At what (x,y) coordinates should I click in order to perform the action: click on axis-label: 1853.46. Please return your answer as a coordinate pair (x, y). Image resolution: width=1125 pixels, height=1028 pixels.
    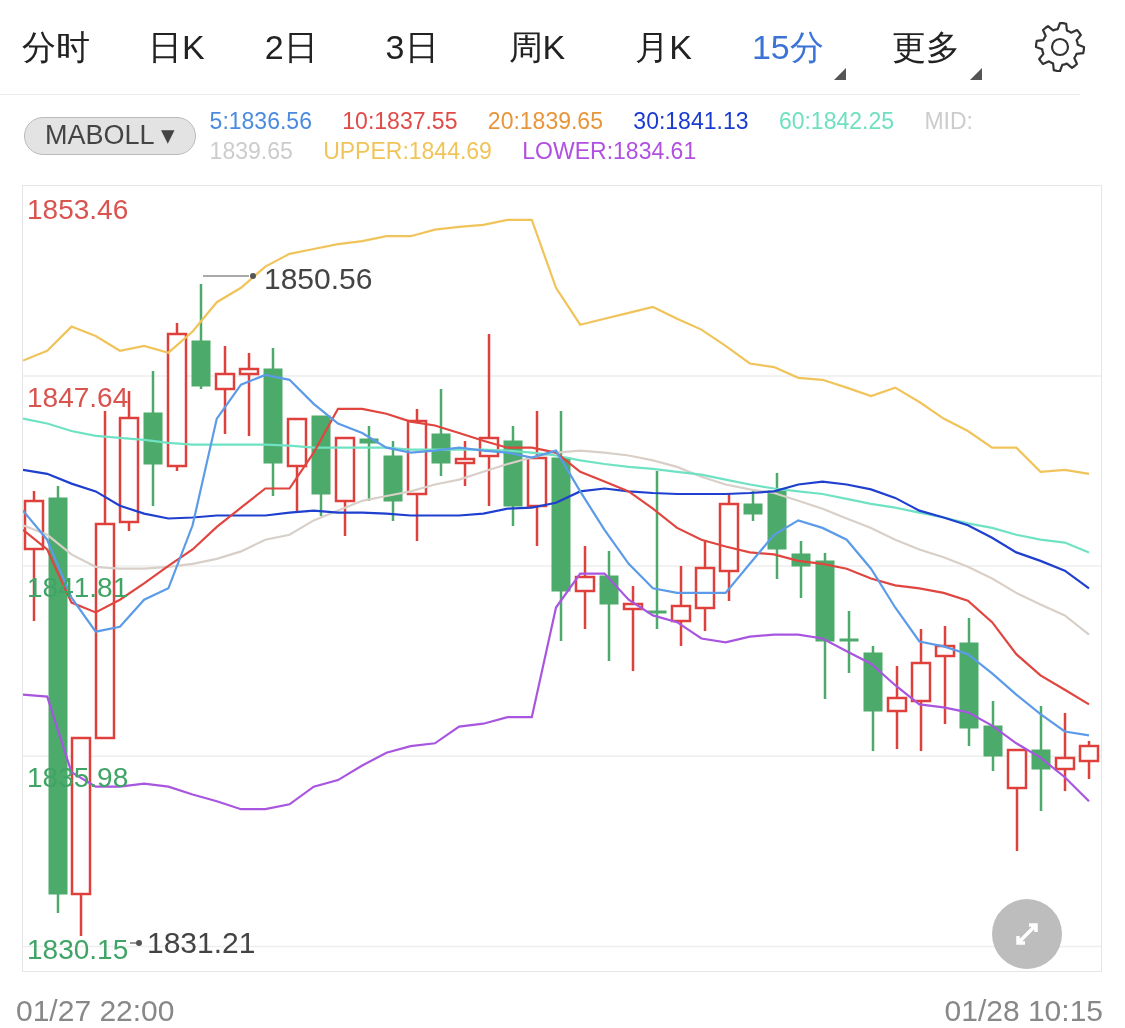
    Looking at the image, I should click on (78, 209).